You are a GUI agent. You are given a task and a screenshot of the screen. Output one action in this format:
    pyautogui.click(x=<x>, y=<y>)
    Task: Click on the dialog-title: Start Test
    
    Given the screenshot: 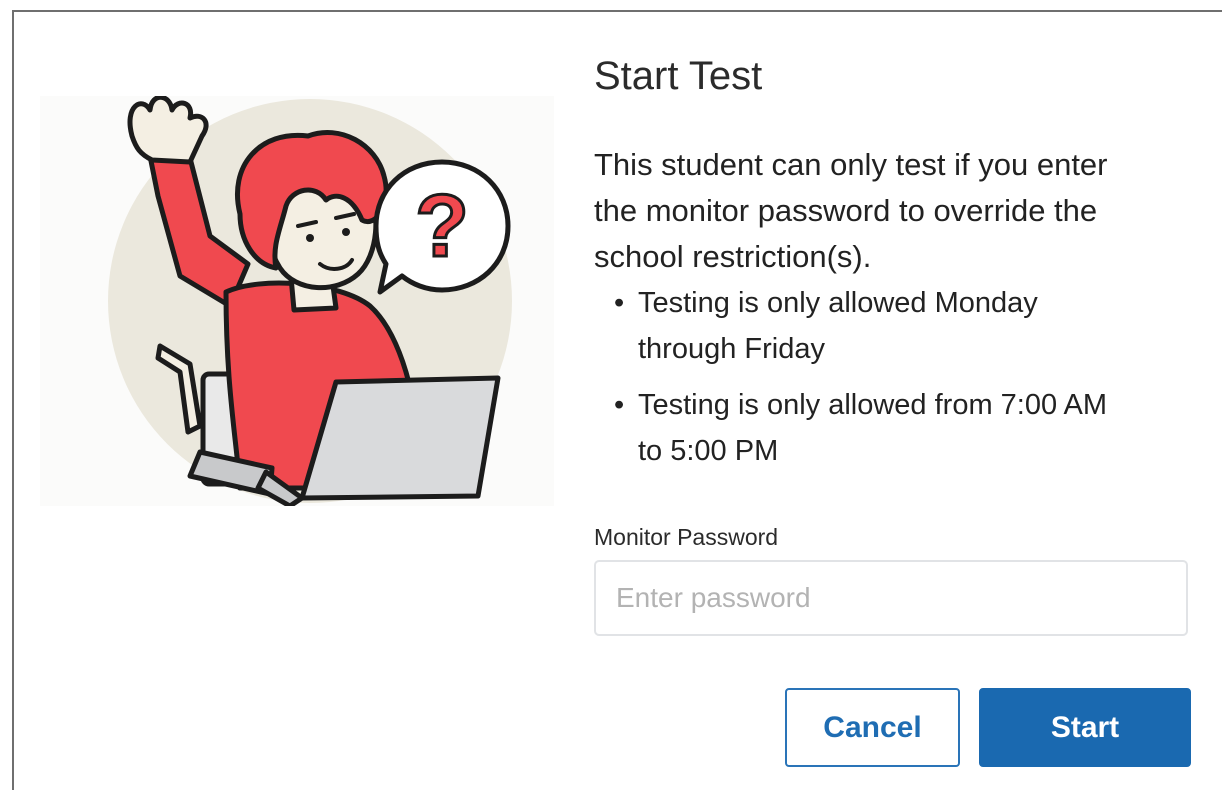 What is the action you would take?
    pyautogui.click(x=678, y=76)
    